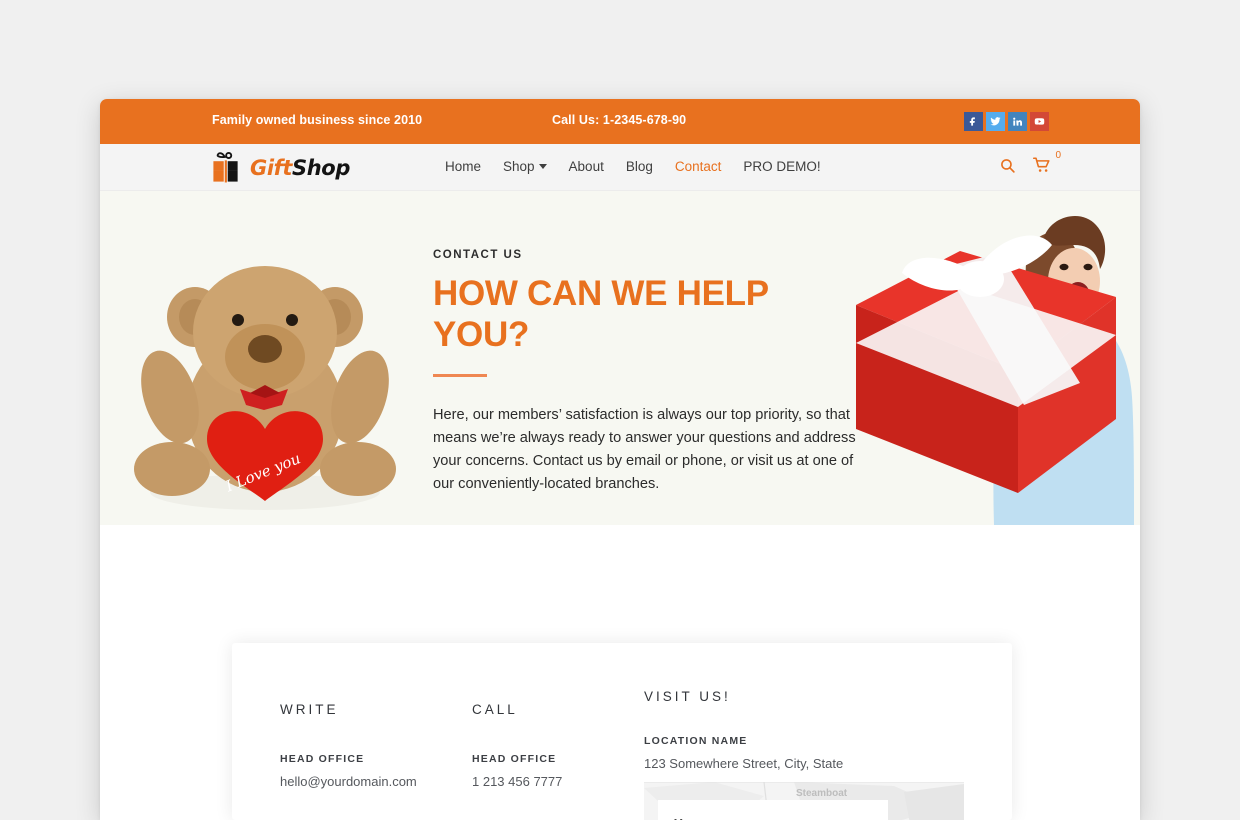  What do you see at coordinates (519, 166) in the screenshot?
I see `nav-shop-label: Shop` at bounding box center [519, 166].